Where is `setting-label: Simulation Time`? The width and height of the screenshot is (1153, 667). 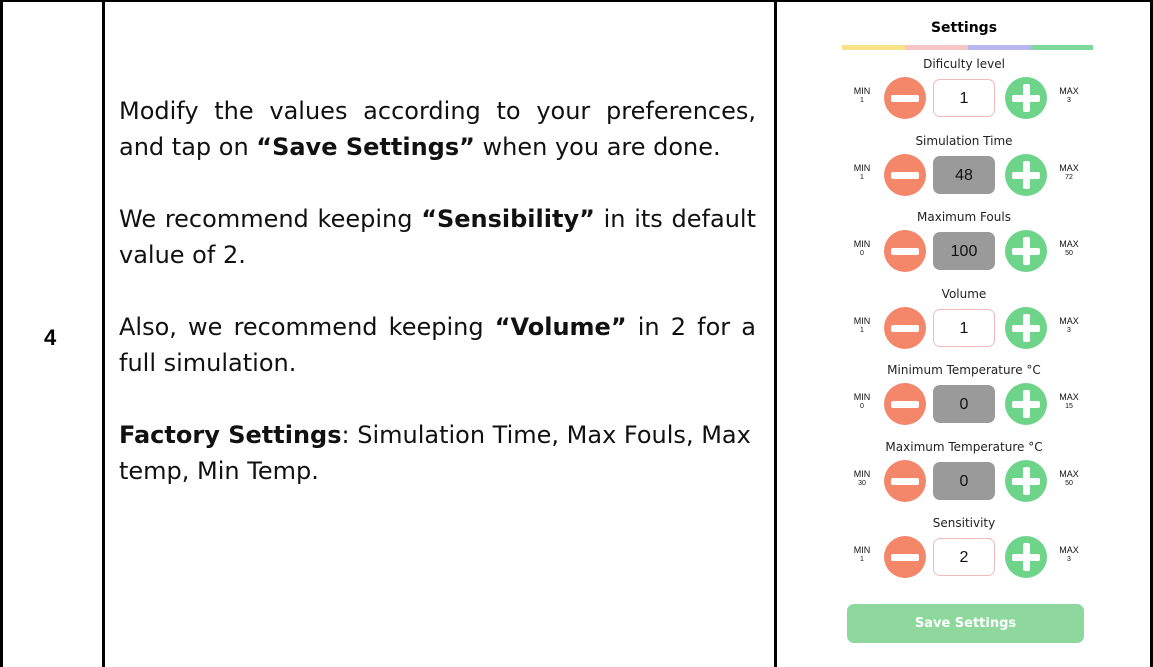 setting-label: Simulation Time is located at coordinates (964, 140).